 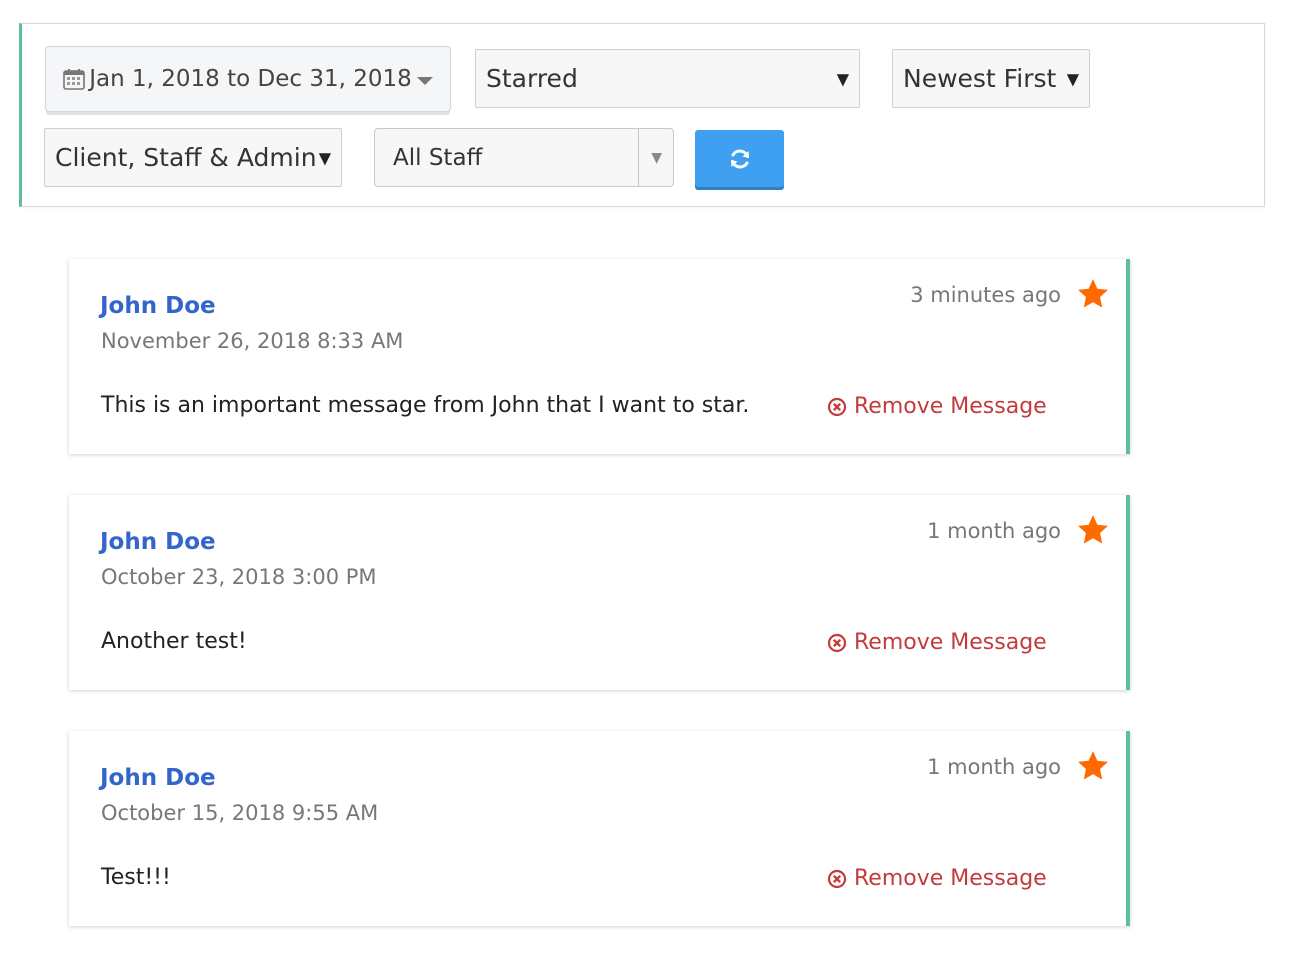 I want to click on sort-order-select: Newest First ▼, so click(x=991, y=78).